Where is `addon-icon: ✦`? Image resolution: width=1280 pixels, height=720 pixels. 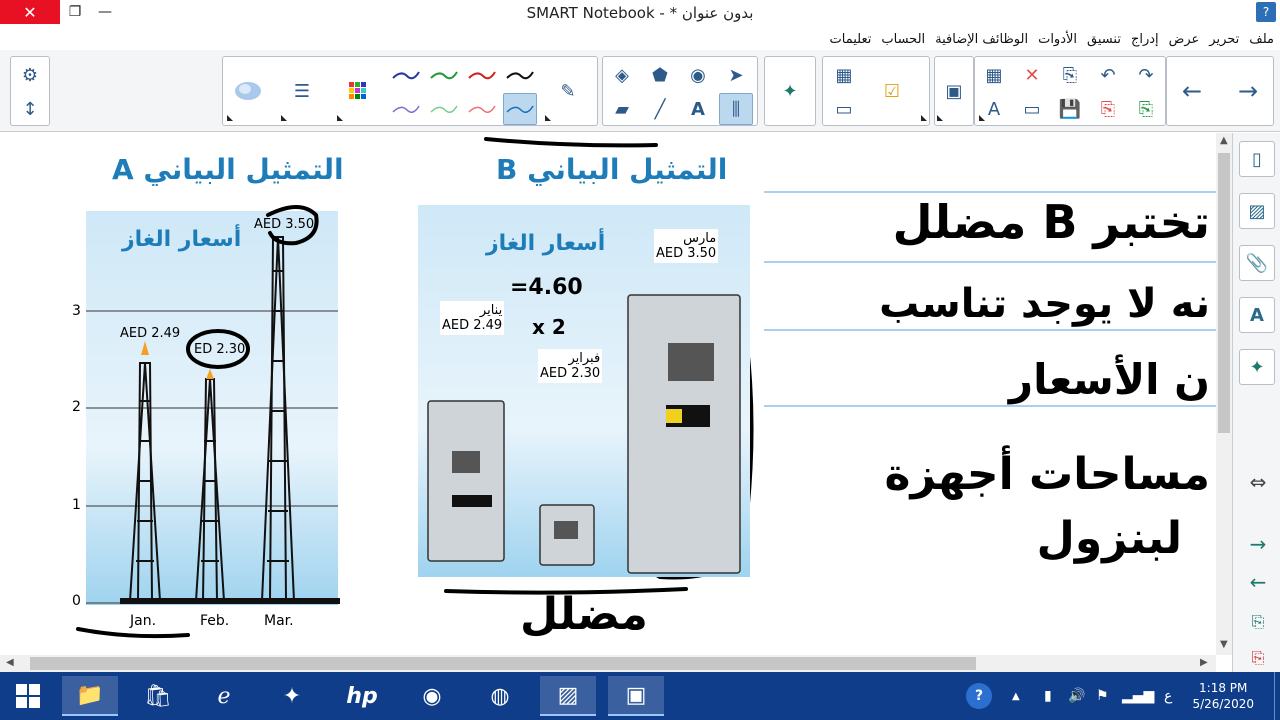 addon-icon: ✦ is located at coordinates (790, 91).